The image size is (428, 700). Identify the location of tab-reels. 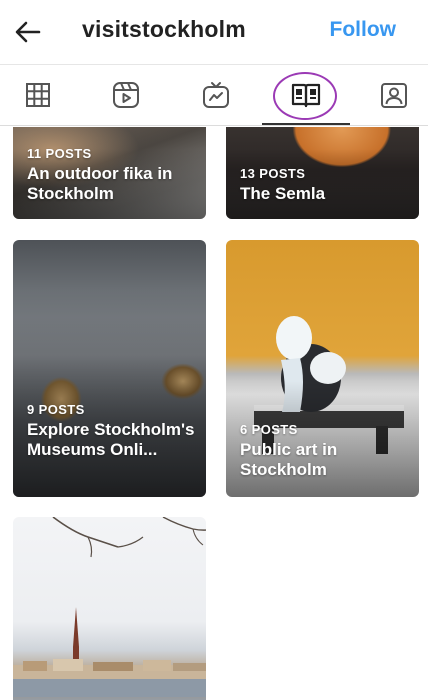
(126, 95).